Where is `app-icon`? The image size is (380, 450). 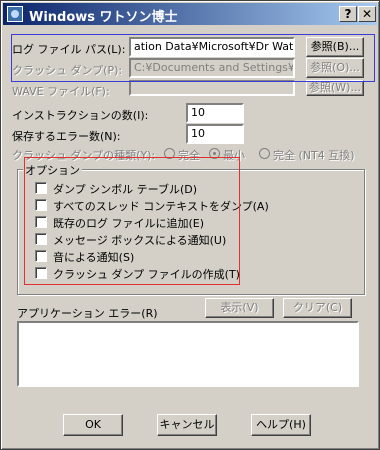 app-icon is located at coordinates (15, 14).